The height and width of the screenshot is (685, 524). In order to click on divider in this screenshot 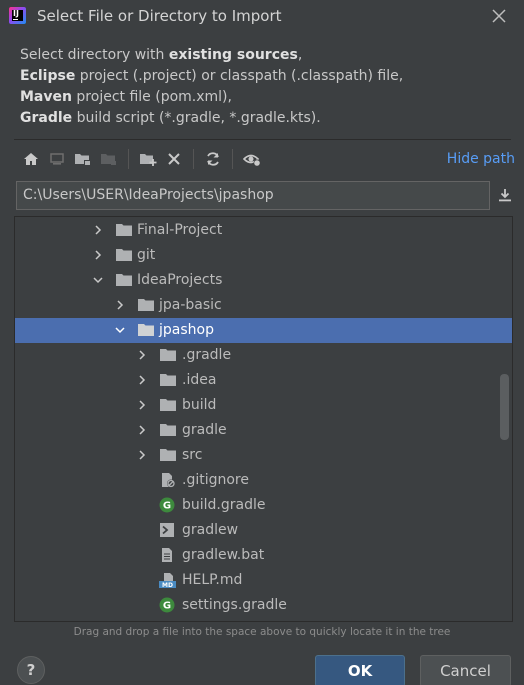, I will do `click(262, 139)`.